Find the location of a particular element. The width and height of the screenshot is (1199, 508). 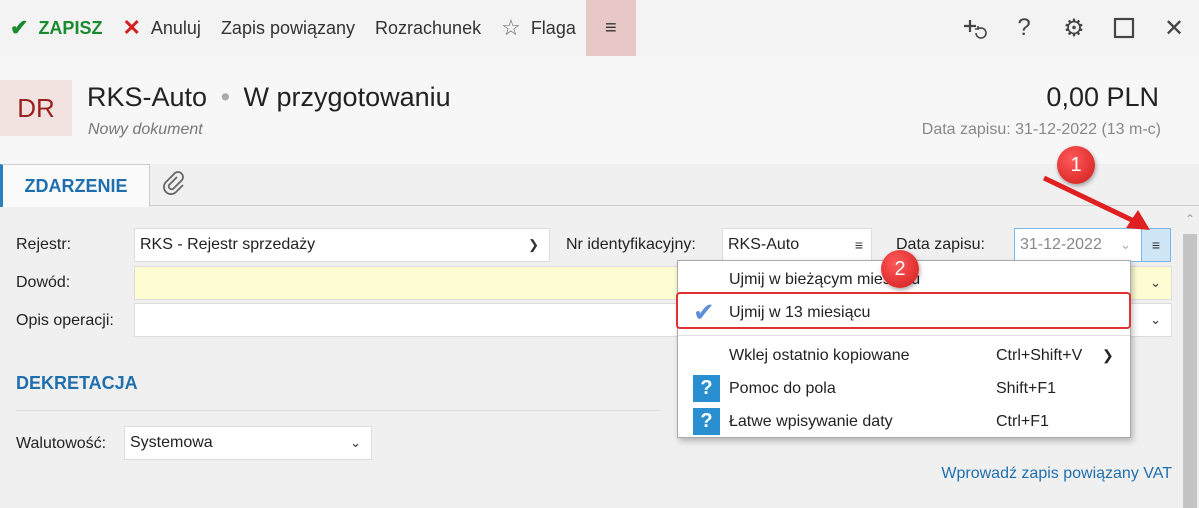

menu-item-shortcut: Shift+F1 is located at coordinates (1026, 388).